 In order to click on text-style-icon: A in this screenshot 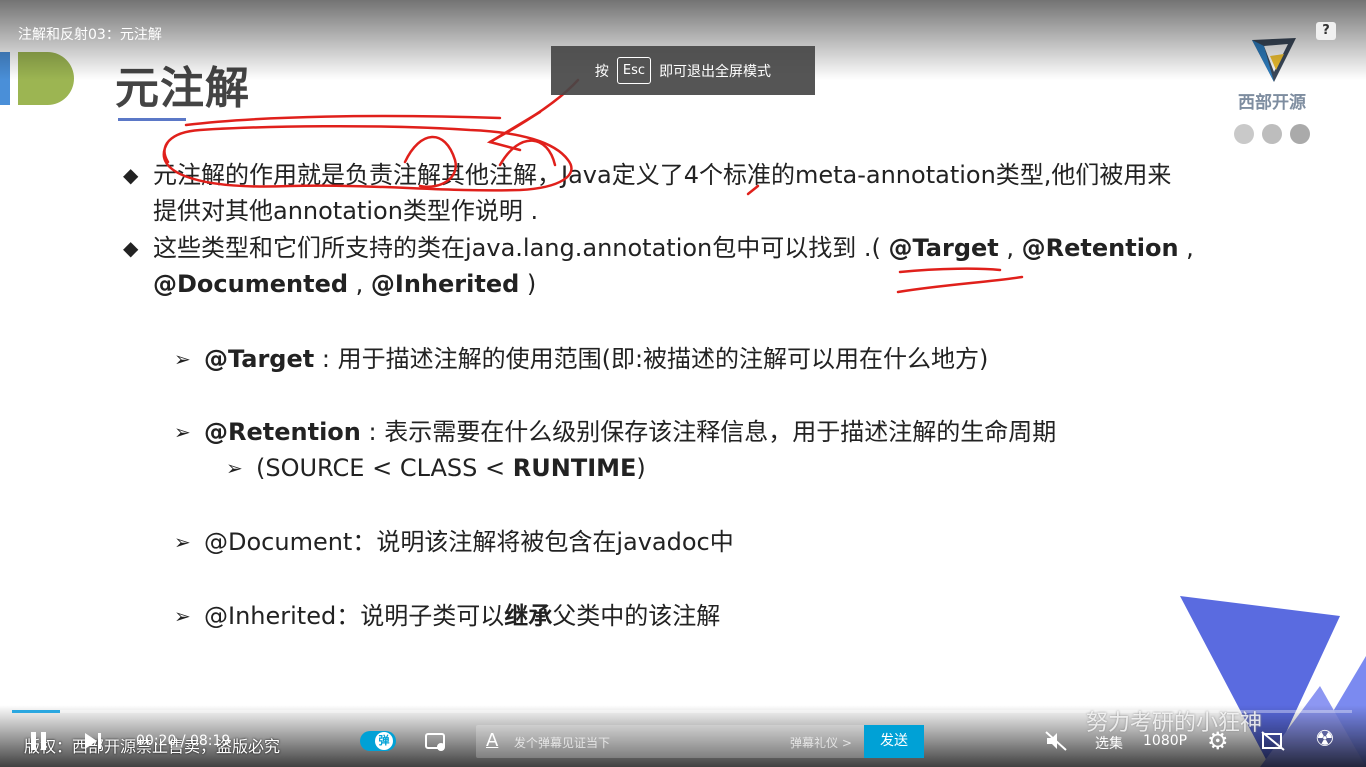, I will do `click(492, 740)`.